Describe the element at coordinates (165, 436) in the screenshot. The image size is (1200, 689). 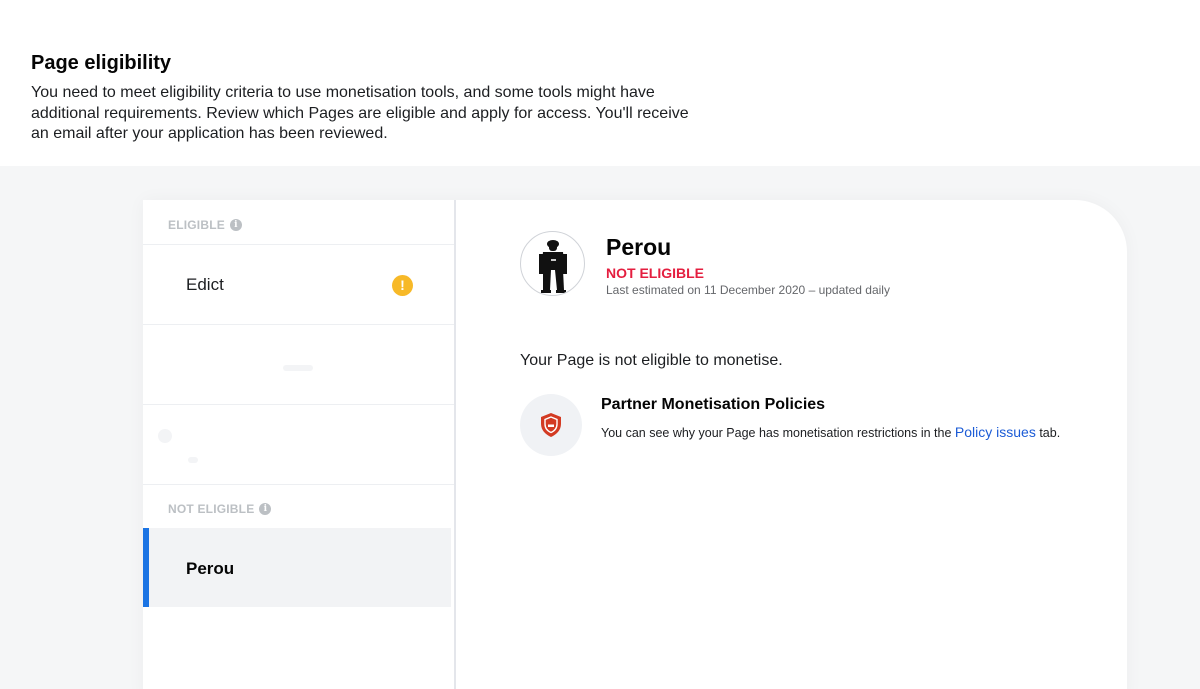
I see `blurred-avatar` at that location.